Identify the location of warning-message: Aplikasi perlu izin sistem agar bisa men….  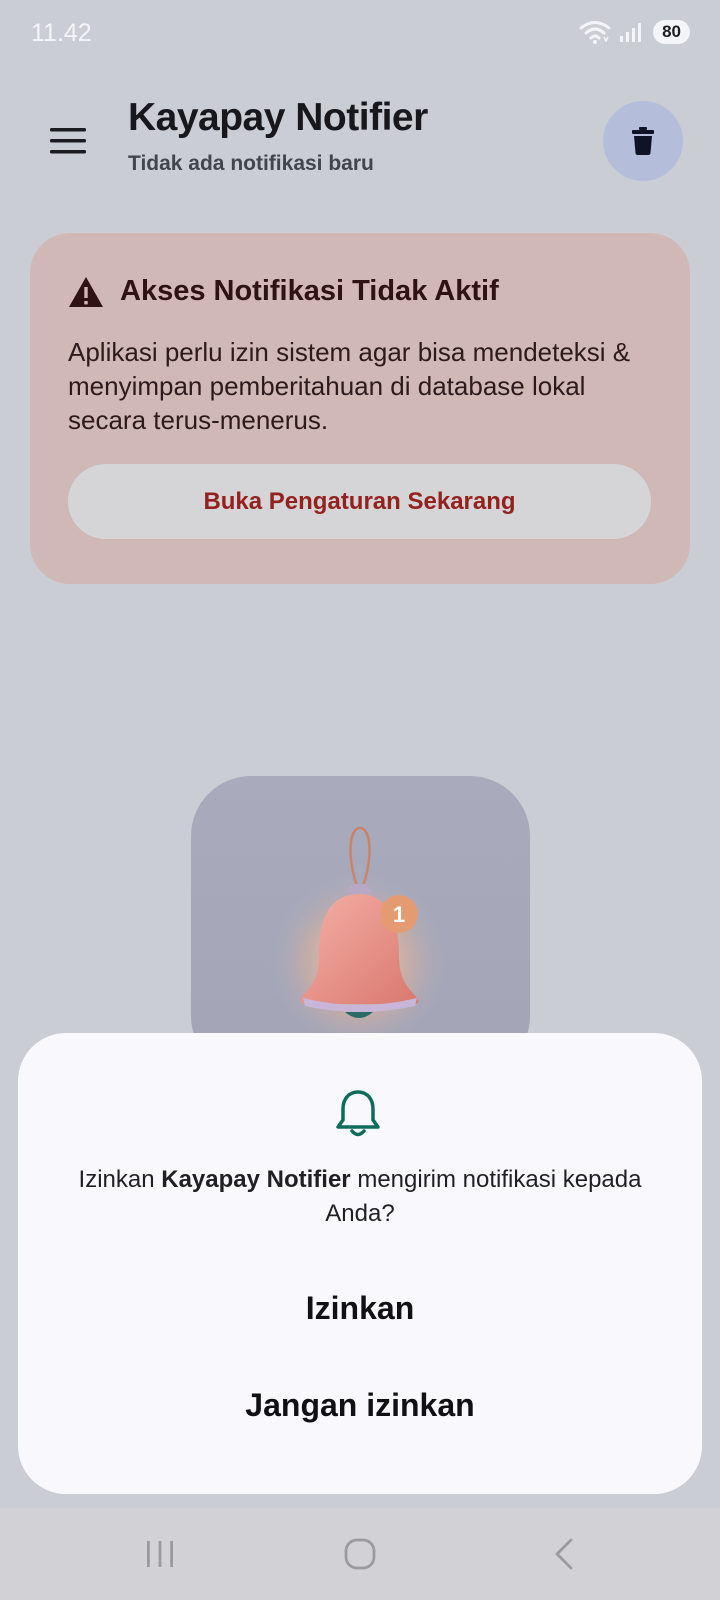
(349, 386).